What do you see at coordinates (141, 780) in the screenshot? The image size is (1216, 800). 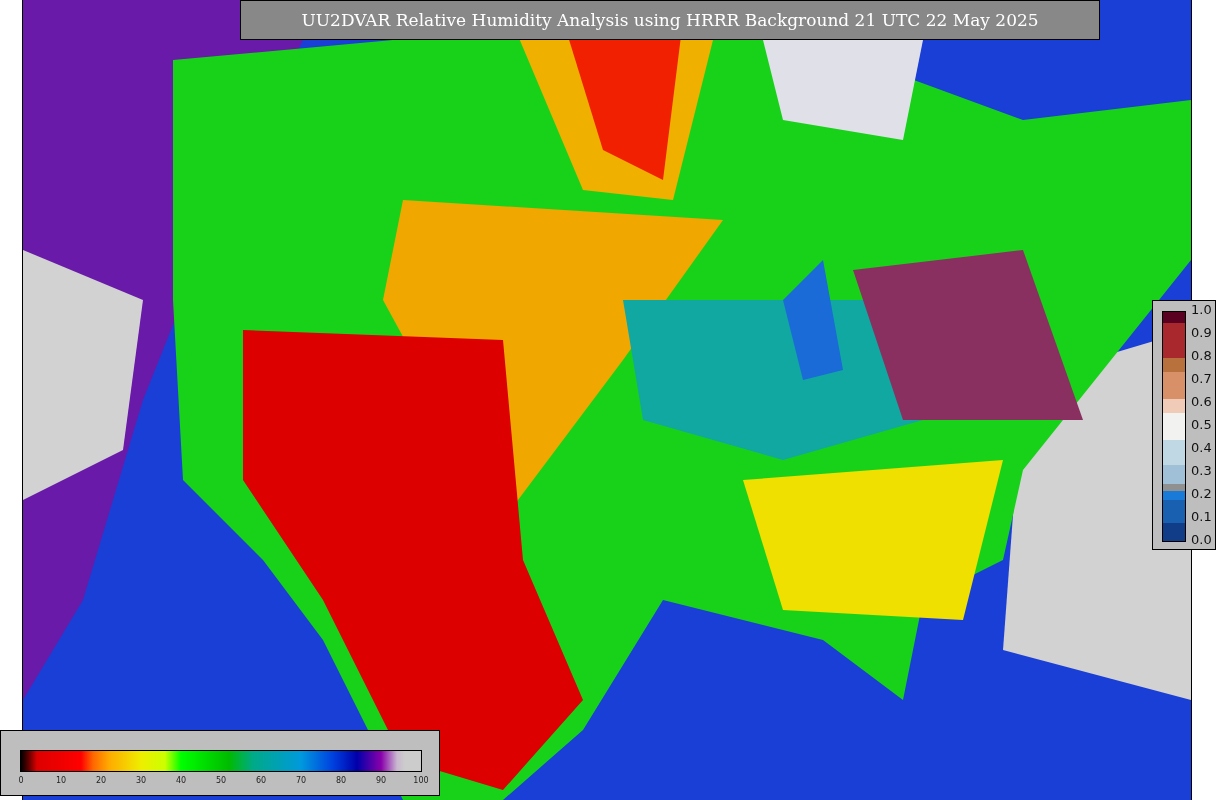 I see `tick-label: 30` at bounding box center [141, 780].